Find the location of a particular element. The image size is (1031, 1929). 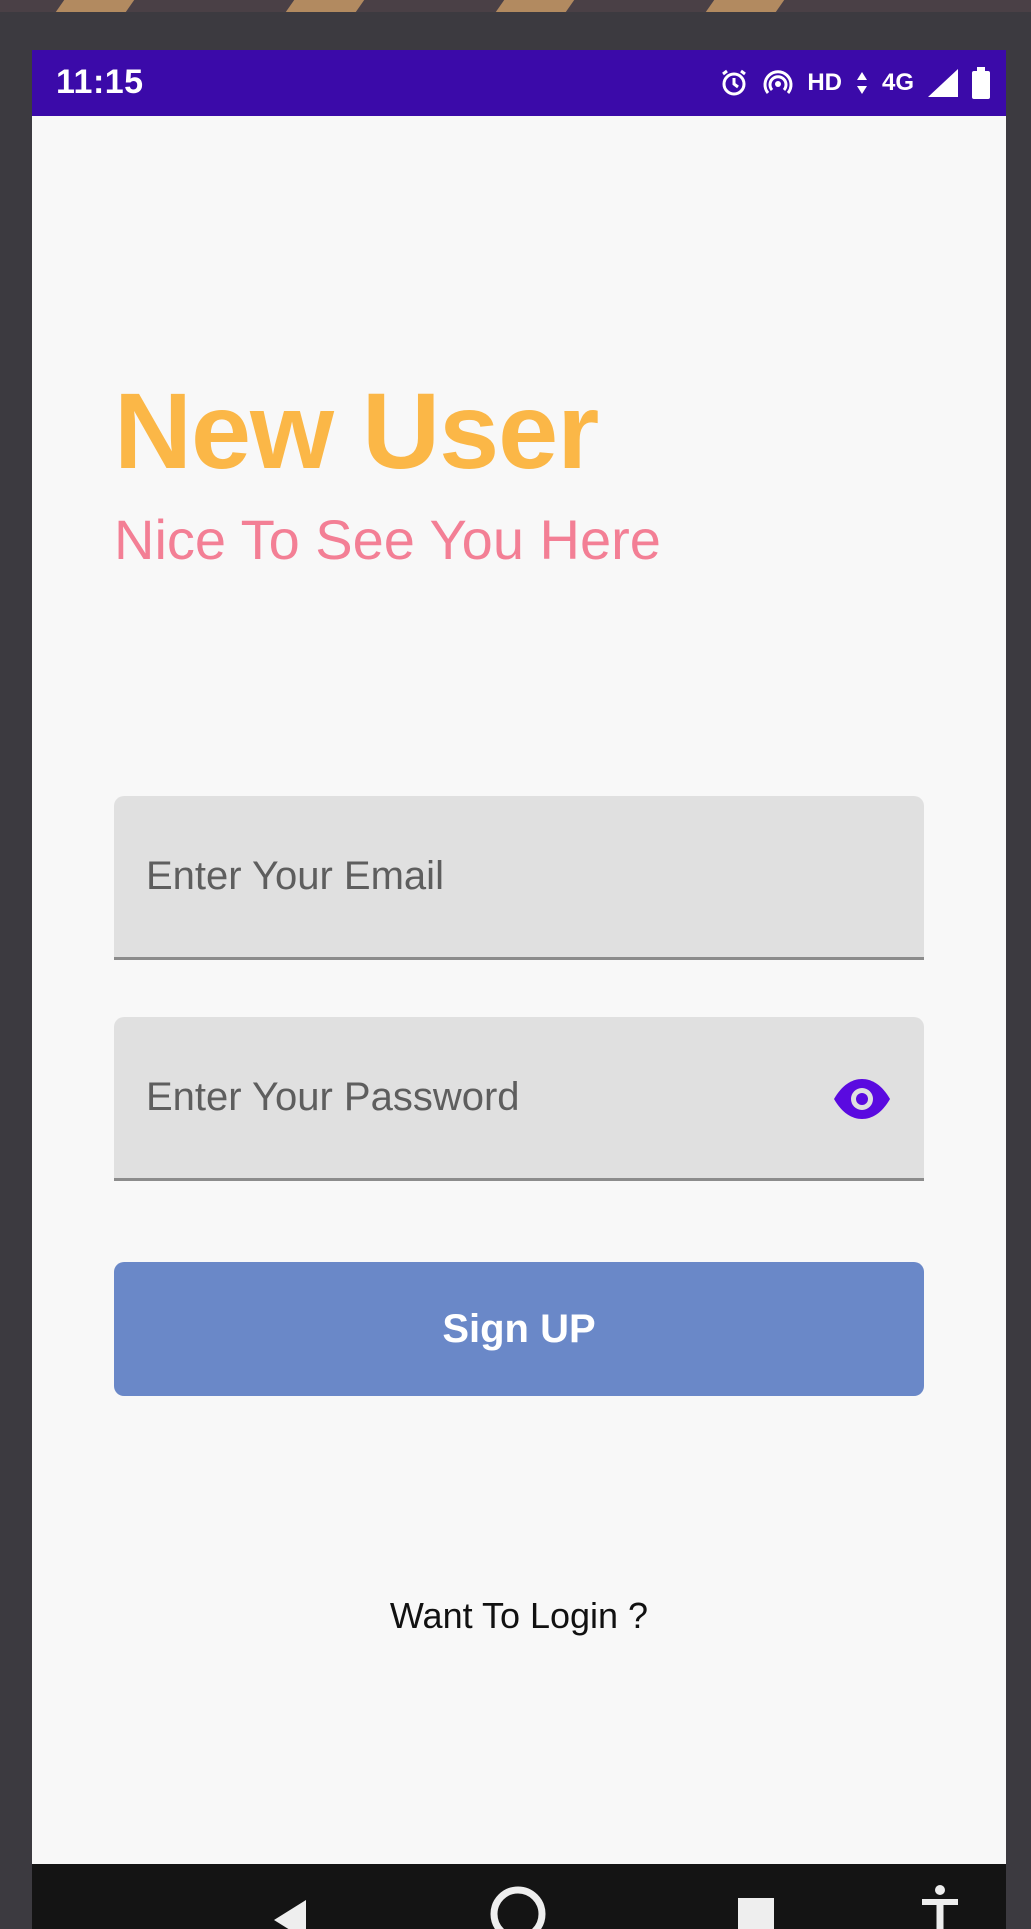

signal-icon is located at coordinates (943, 83).